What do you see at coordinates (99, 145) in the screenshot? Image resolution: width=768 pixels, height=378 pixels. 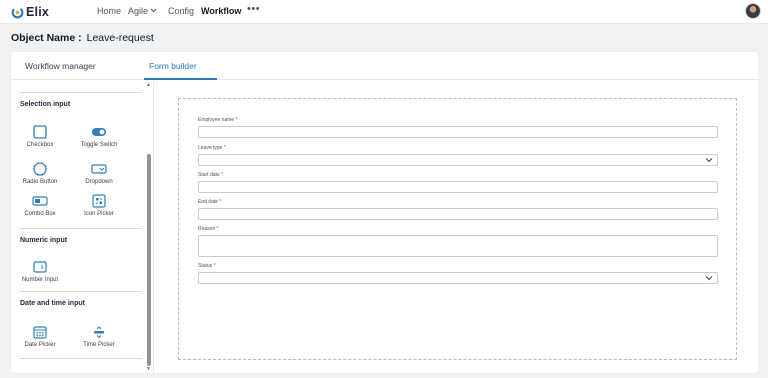 I see `palette-item-label: Toggle Switch` at bounding box center [99, 145].